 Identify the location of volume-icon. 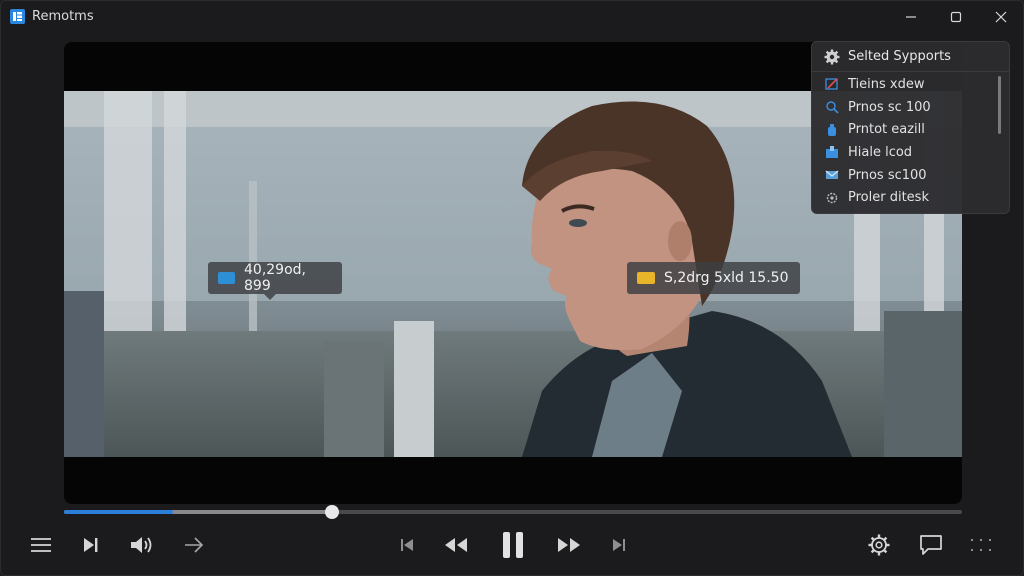
(141, 545).